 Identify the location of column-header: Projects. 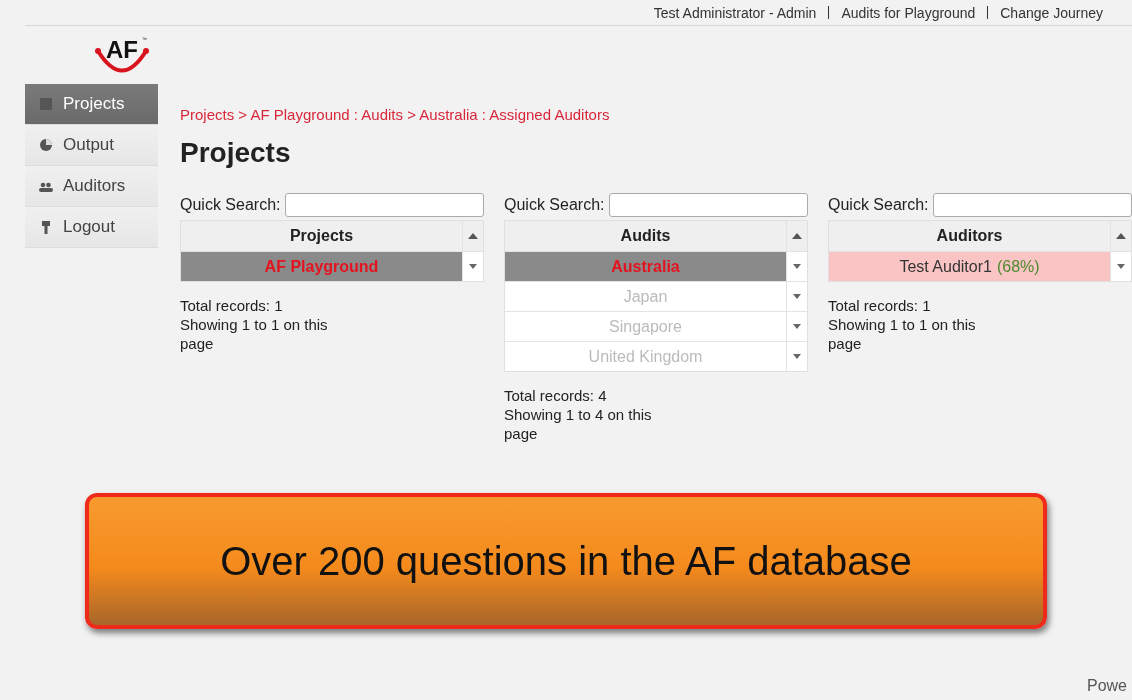
(321, 236).